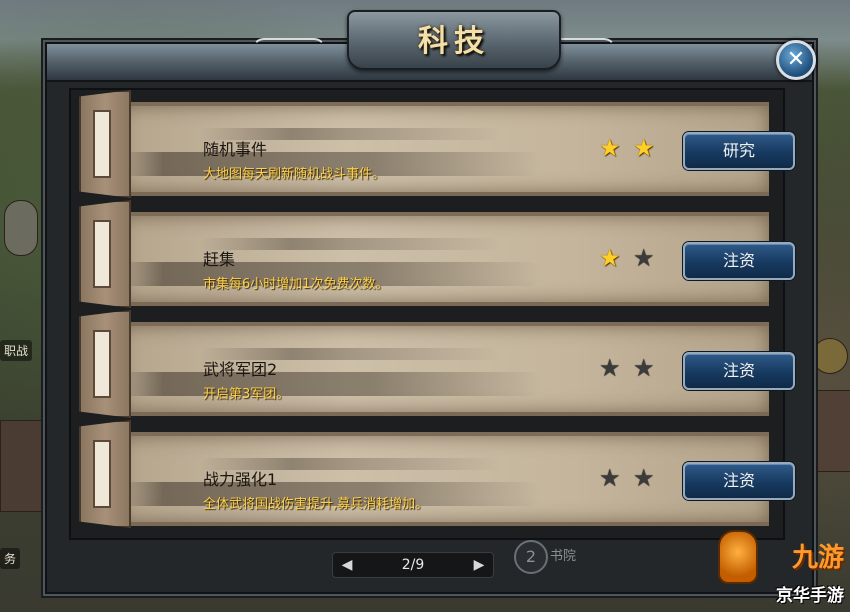  What do you see at coordinates (458, 259) in the screenshot?
I see `item-card: 赶集 市集每6小时增加1次免费次数。 ★ ★ 注资` at bounding box center [458, 259].